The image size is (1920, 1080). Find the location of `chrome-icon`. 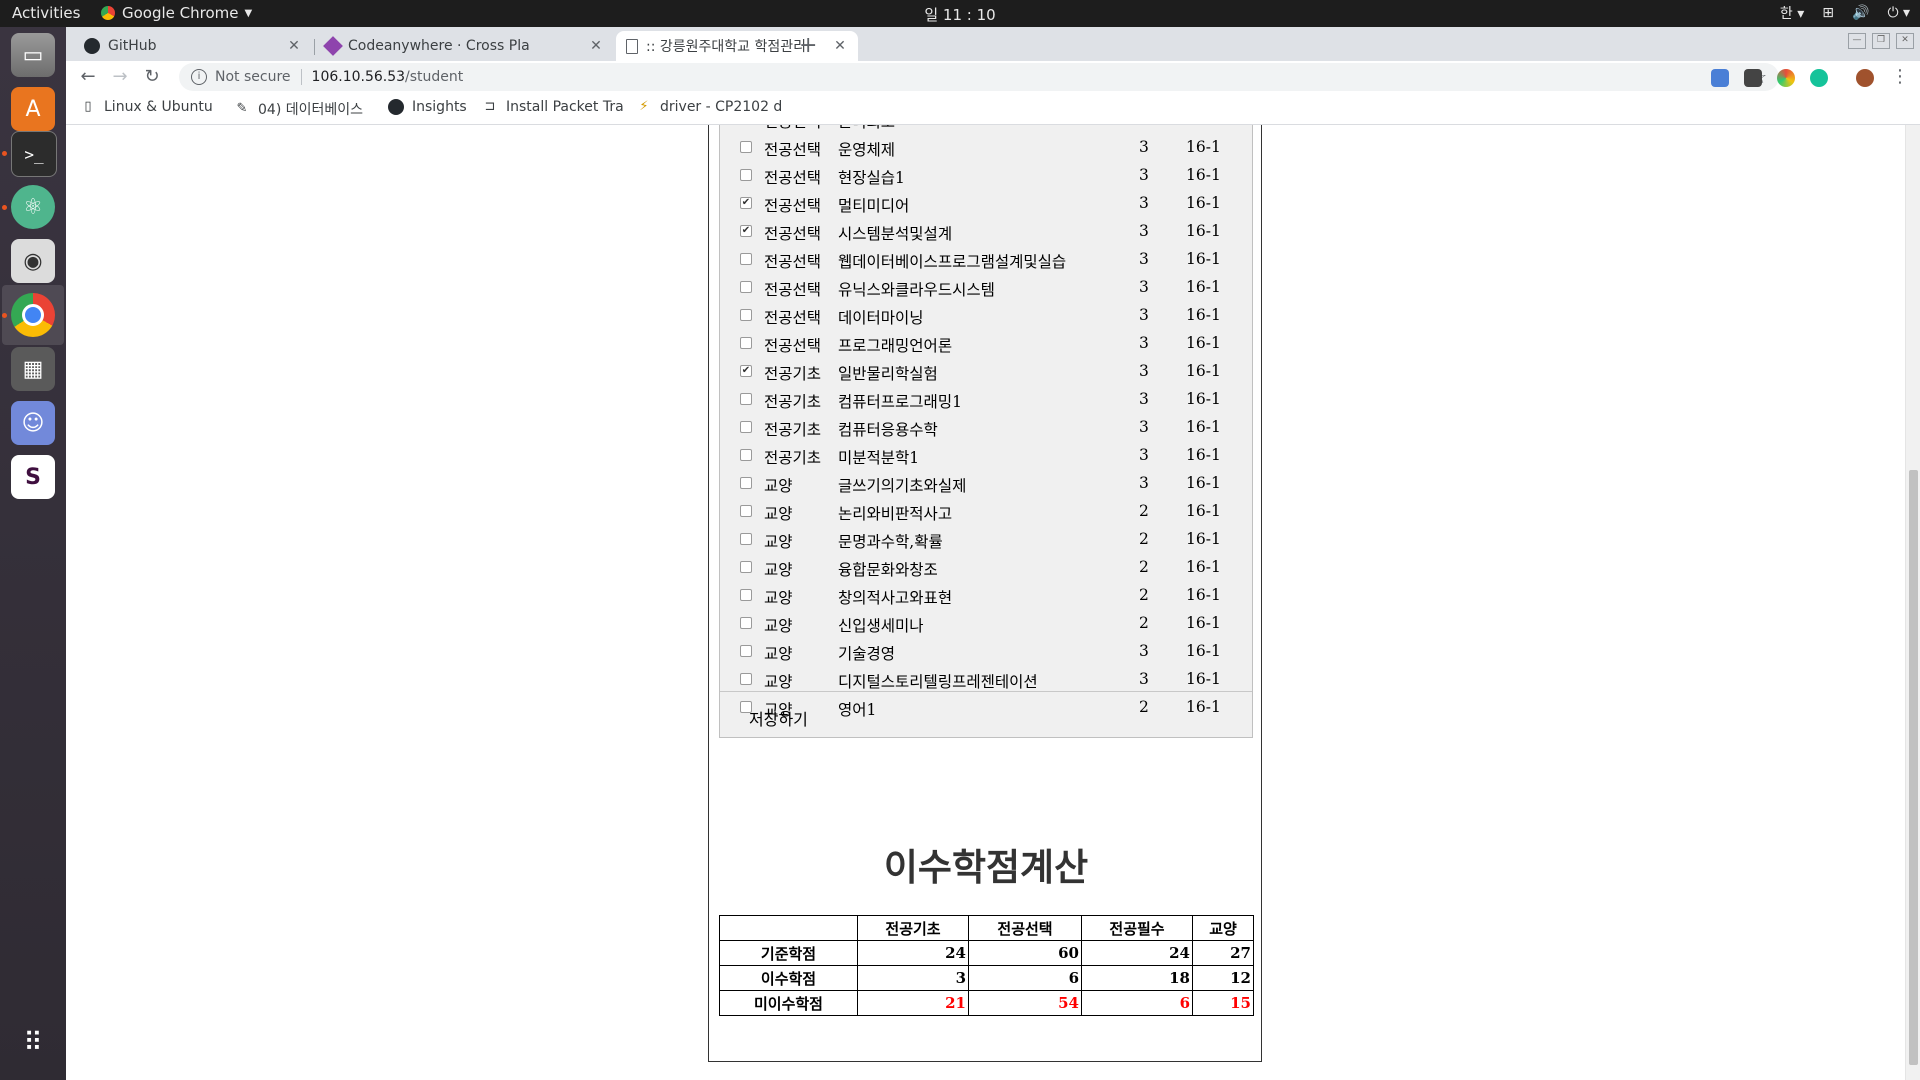

chrome-icon is located at coordinates (33, 315).